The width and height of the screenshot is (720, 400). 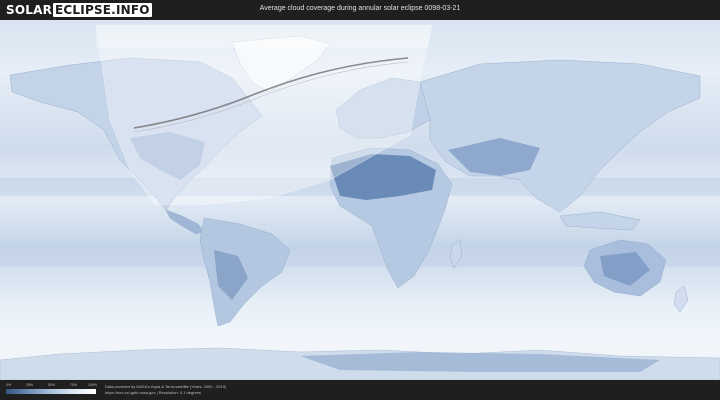 I want to click on legend-label-0: 0%, so click(x=9, y=385).